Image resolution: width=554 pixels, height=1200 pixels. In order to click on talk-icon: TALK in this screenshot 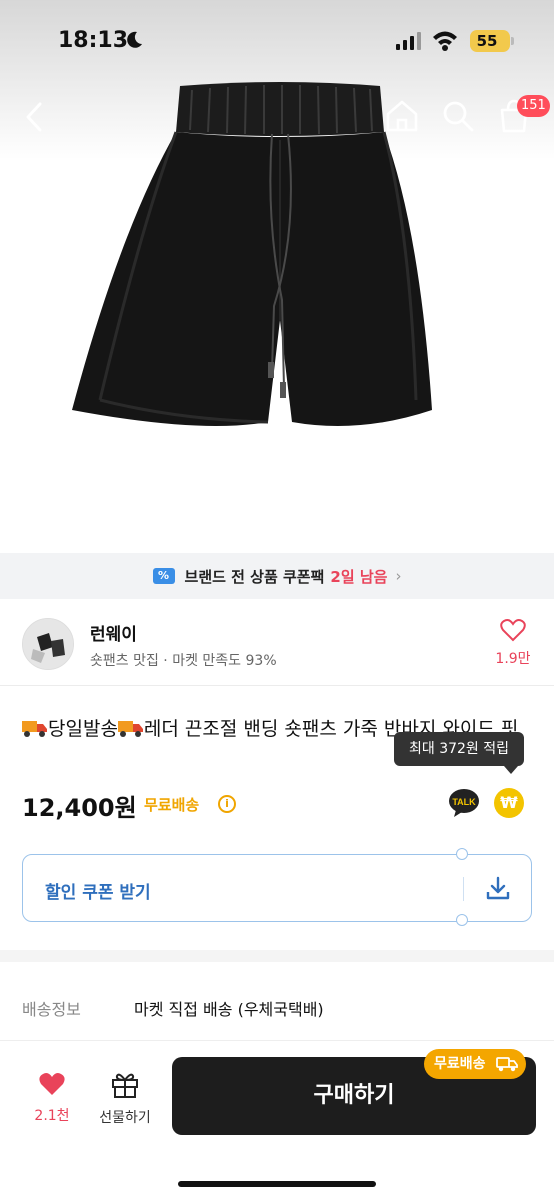, I will do `click(464, 803)`.